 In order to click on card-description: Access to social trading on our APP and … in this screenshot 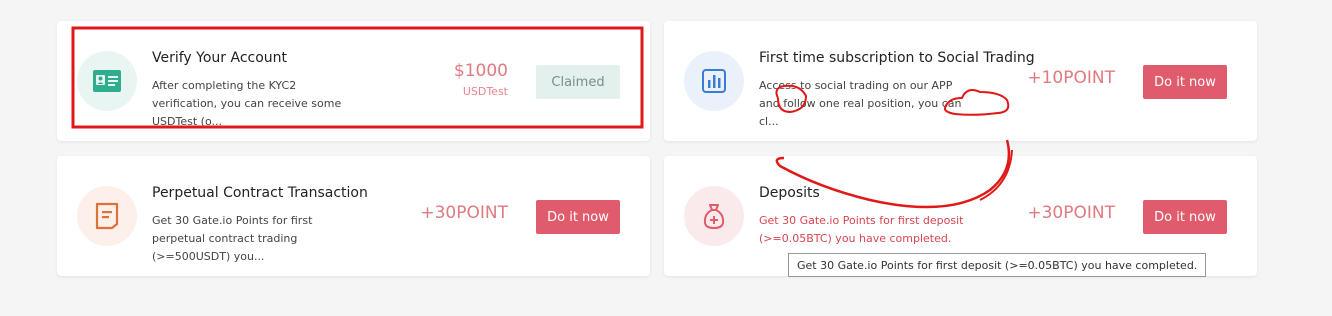, I will do `click(860, 103)`.